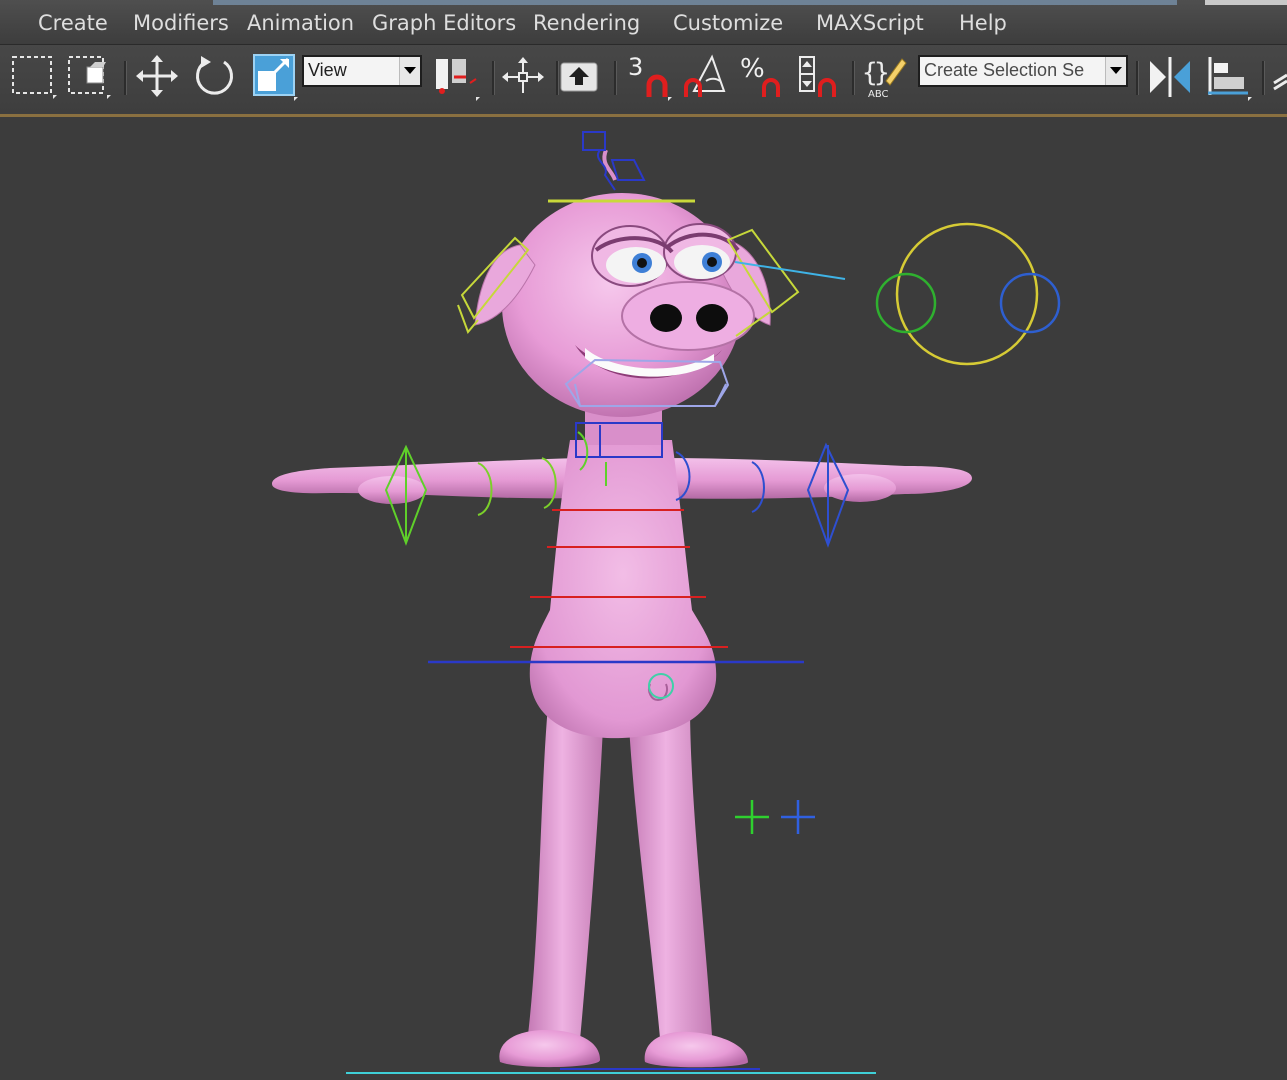  I want to click on rotate-button, so click(214, 76).